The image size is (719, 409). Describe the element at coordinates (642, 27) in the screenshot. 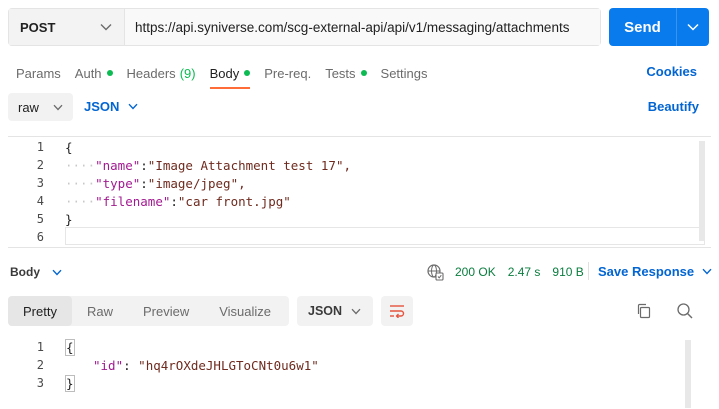

I see `send-button: Send` at that location.